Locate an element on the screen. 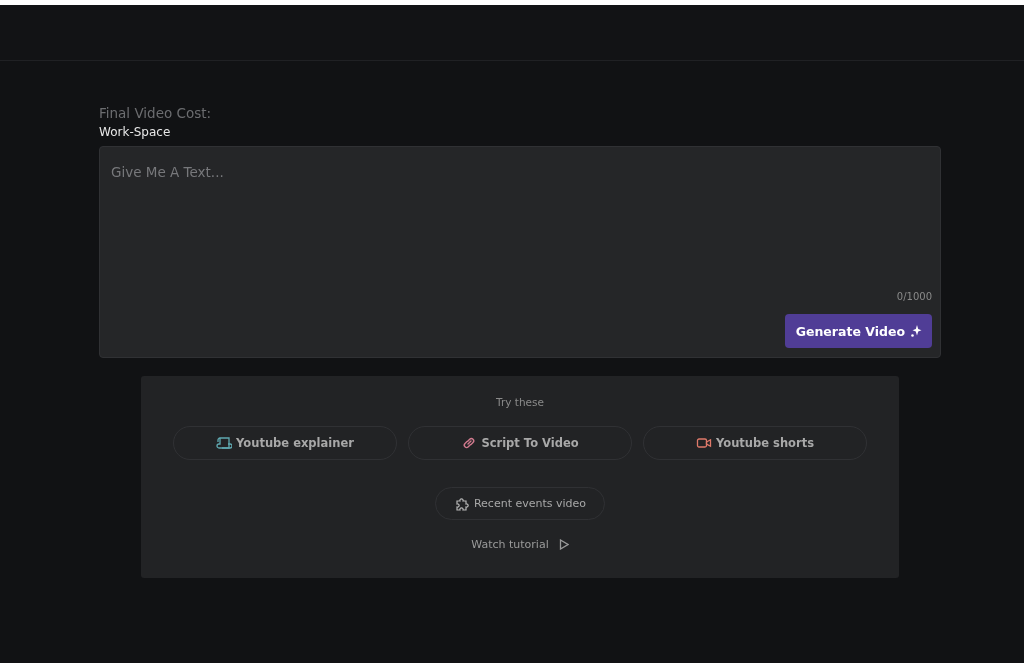 The image size is (1024, 663). section-title: Try these is located at coordinates (520, 402).